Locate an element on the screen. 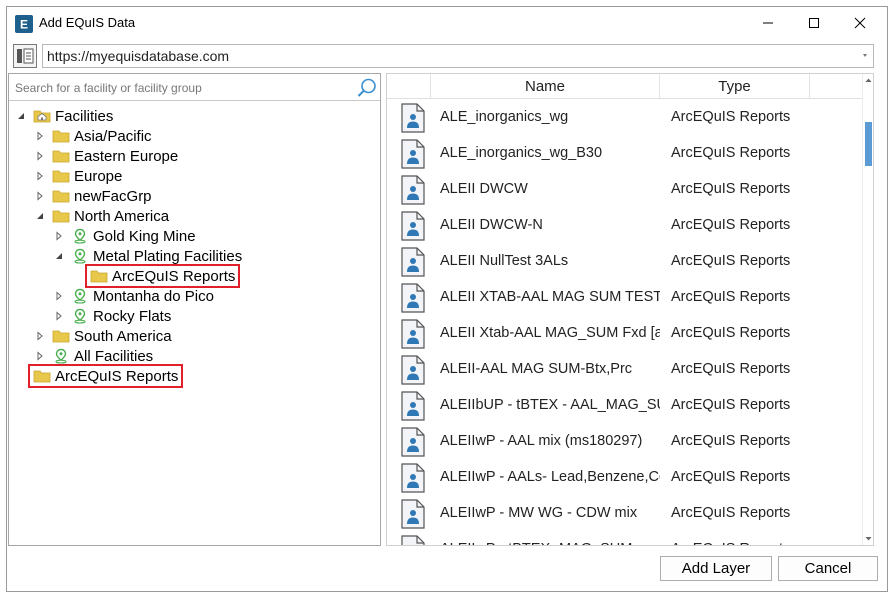  table-row: ALEII NullTest 3ALs ArcEQuIS Reports is located at coordinates (625, 261).